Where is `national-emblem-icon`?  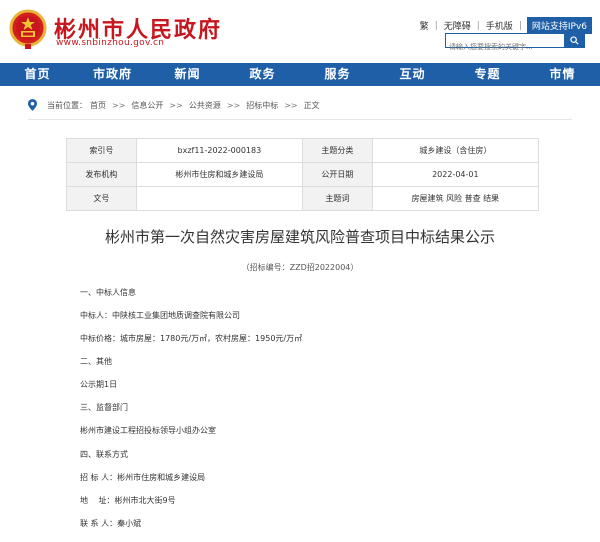 national-emblem-icon is located at coordinates (28, 29).